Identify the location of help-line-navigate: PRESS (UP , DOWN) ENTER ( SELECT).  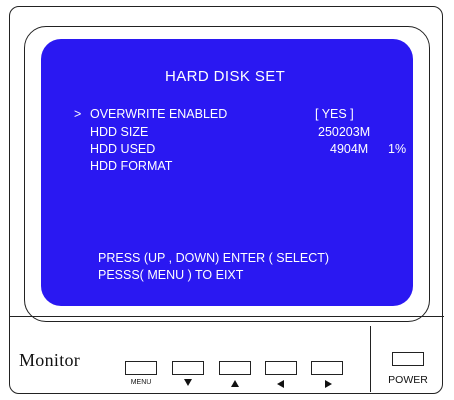
(214, 258).